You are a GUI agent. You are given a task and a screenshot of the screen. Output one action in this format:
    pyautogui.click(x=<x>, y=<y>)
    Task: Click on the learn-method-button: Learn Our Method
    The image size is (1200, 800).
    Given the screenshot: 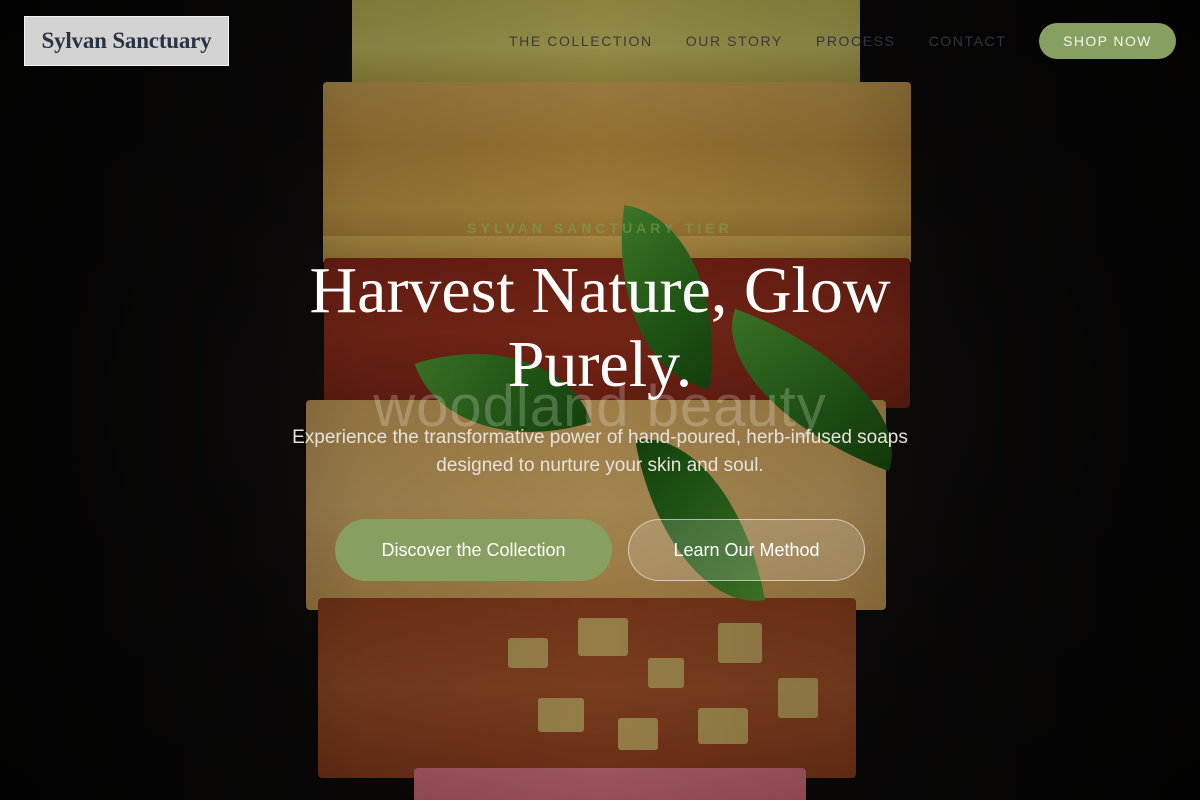 What is the action you would take?
    pyautogui.click(x=746, y=550)
    